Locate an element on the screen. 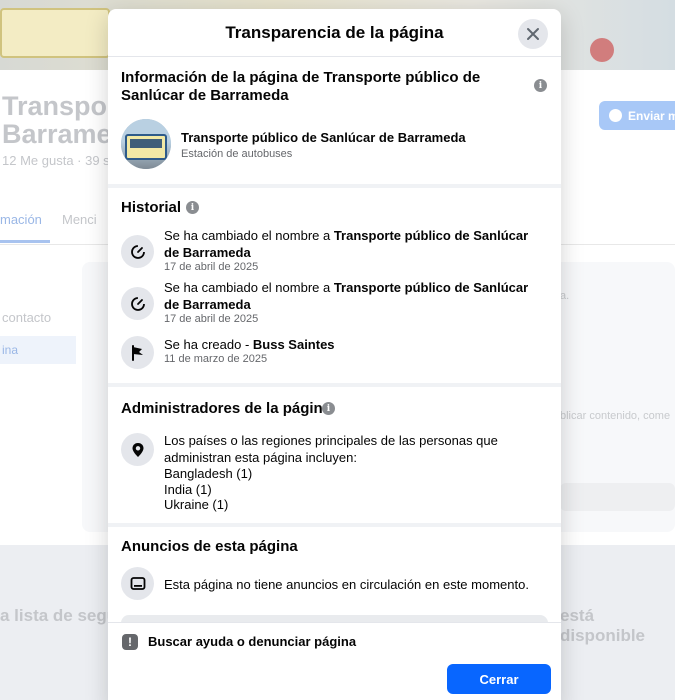  history-item-text: Se ha creado - Buss Saintes is located at coordinates (249, 344).